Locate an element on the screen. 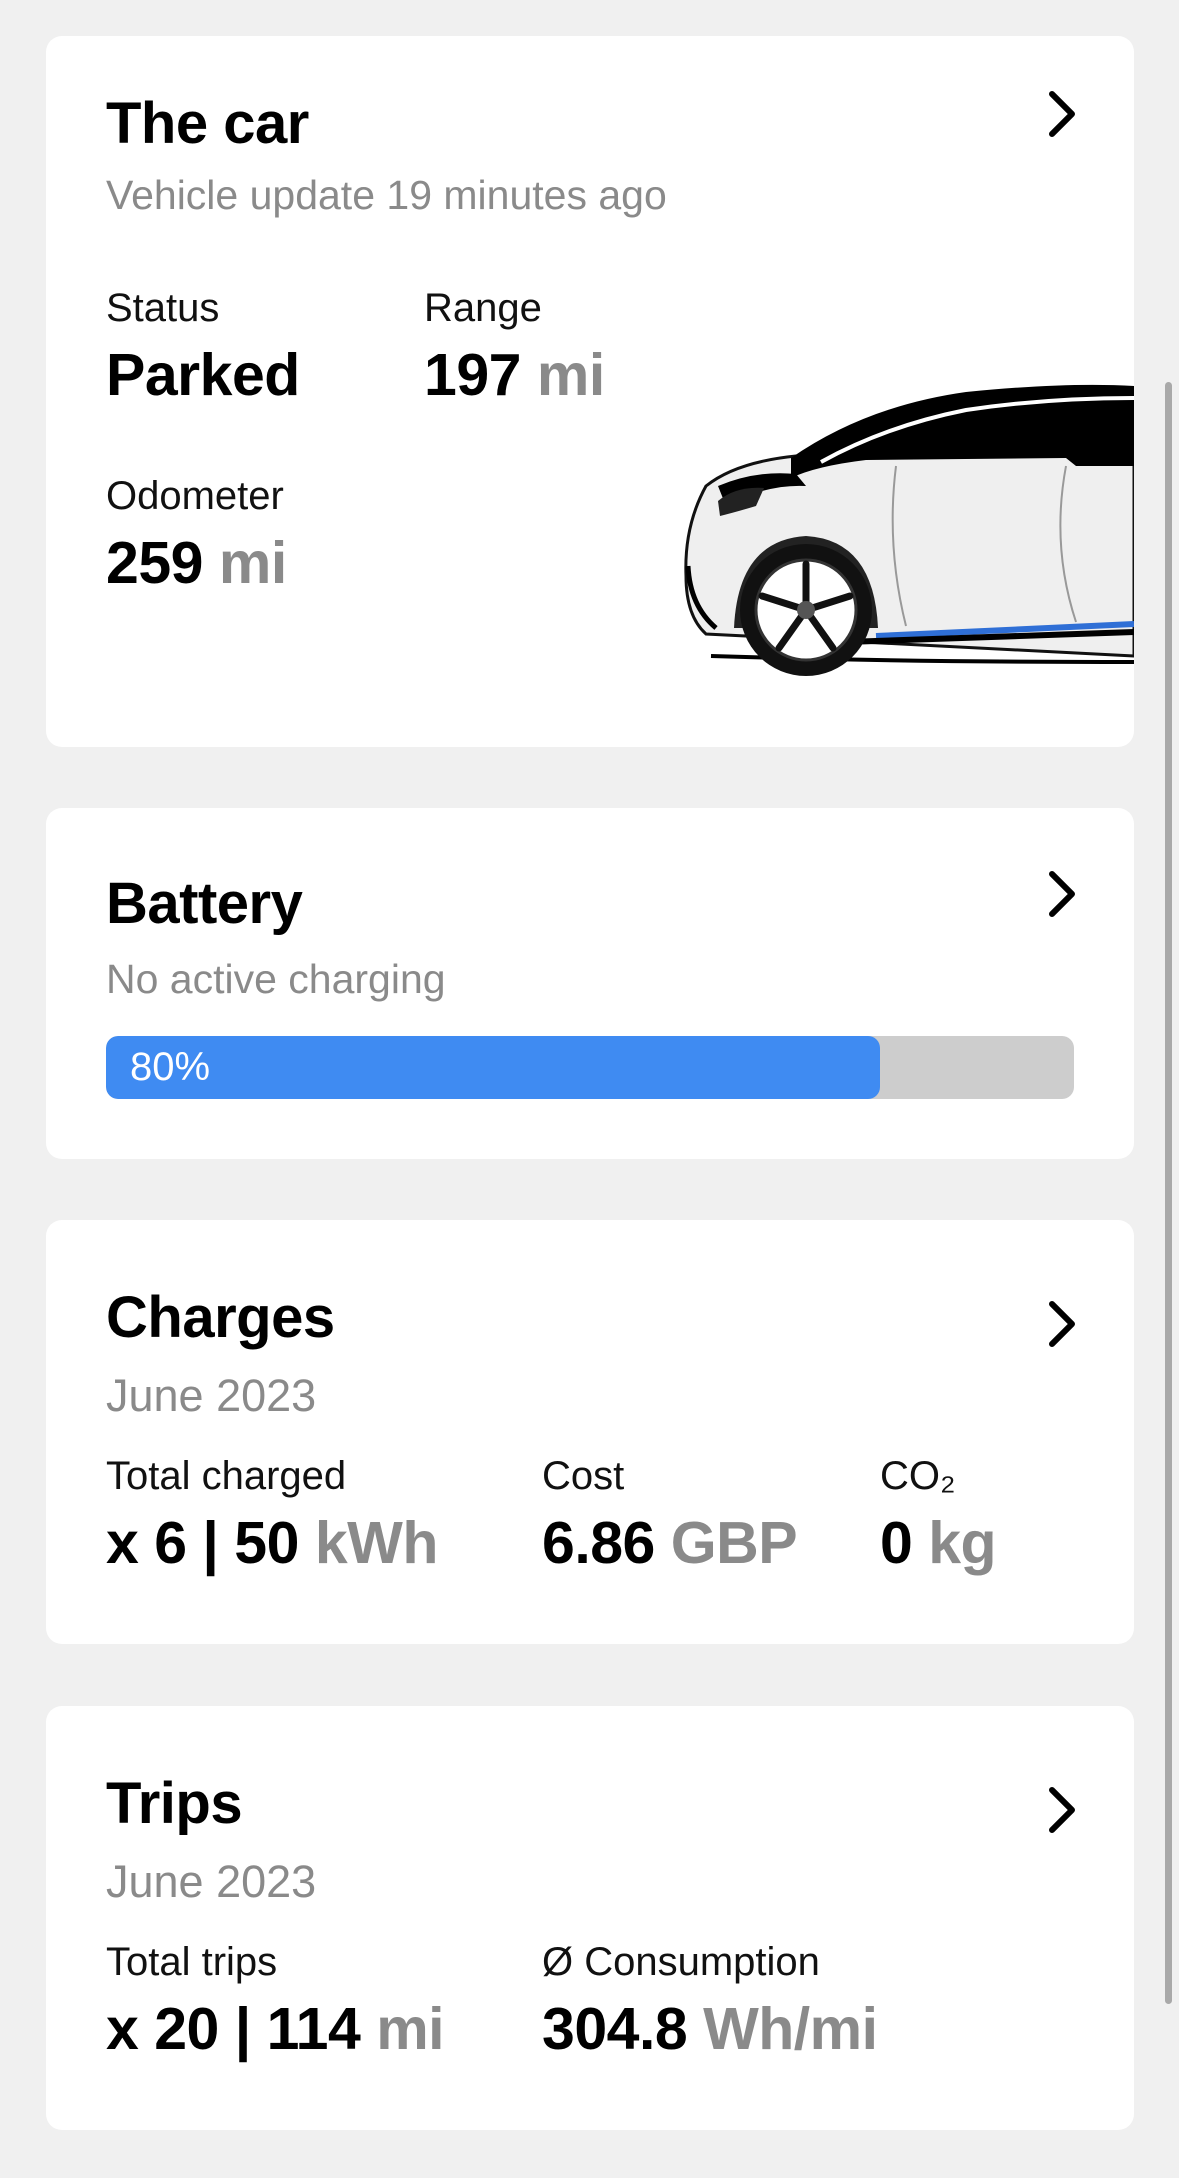 The width and height of the screenshot is (1179, 2178). consumption-value: 304.8 is located at coordinates (615, 2029).